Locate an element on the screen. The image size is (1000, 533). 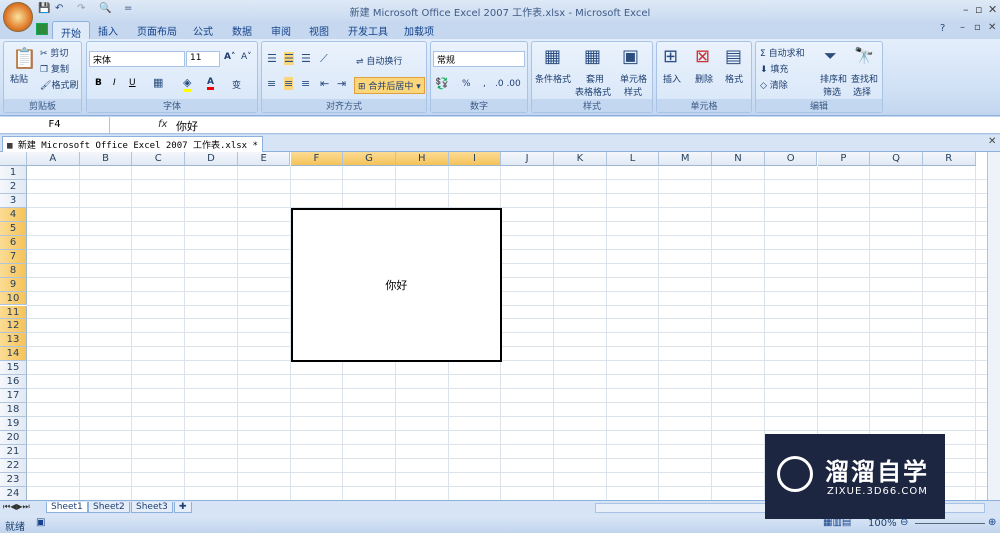
row-header-15: 15 is located at coordinates (13, 368).